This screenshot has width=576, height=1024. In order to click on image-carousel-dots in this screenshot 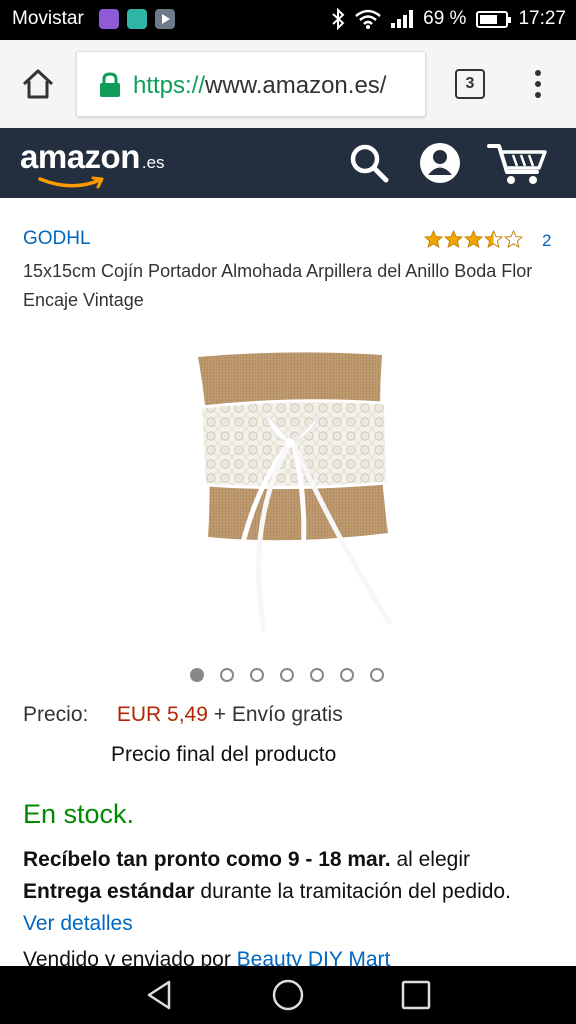, I will do `click(287, 675)`.